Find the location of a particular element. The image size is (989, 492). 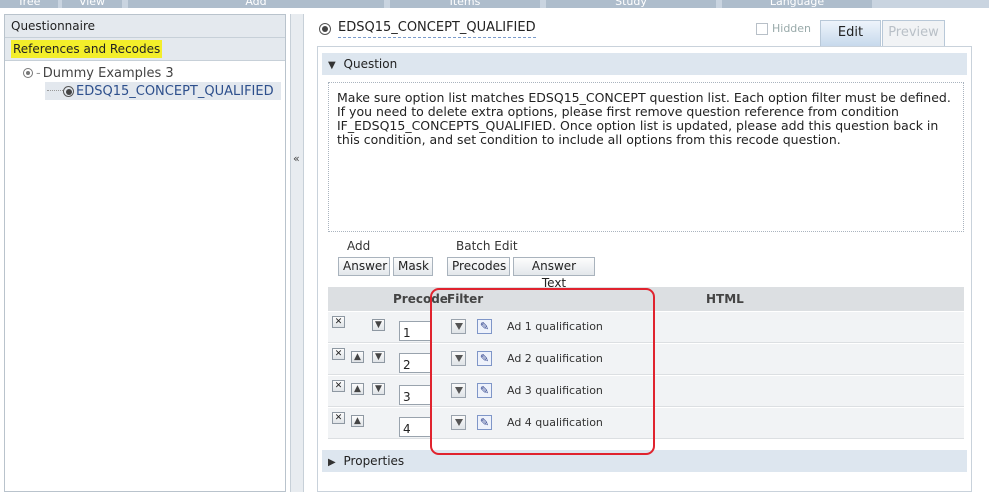

add-answer-button: Answer is located at coordinates (364, 266).